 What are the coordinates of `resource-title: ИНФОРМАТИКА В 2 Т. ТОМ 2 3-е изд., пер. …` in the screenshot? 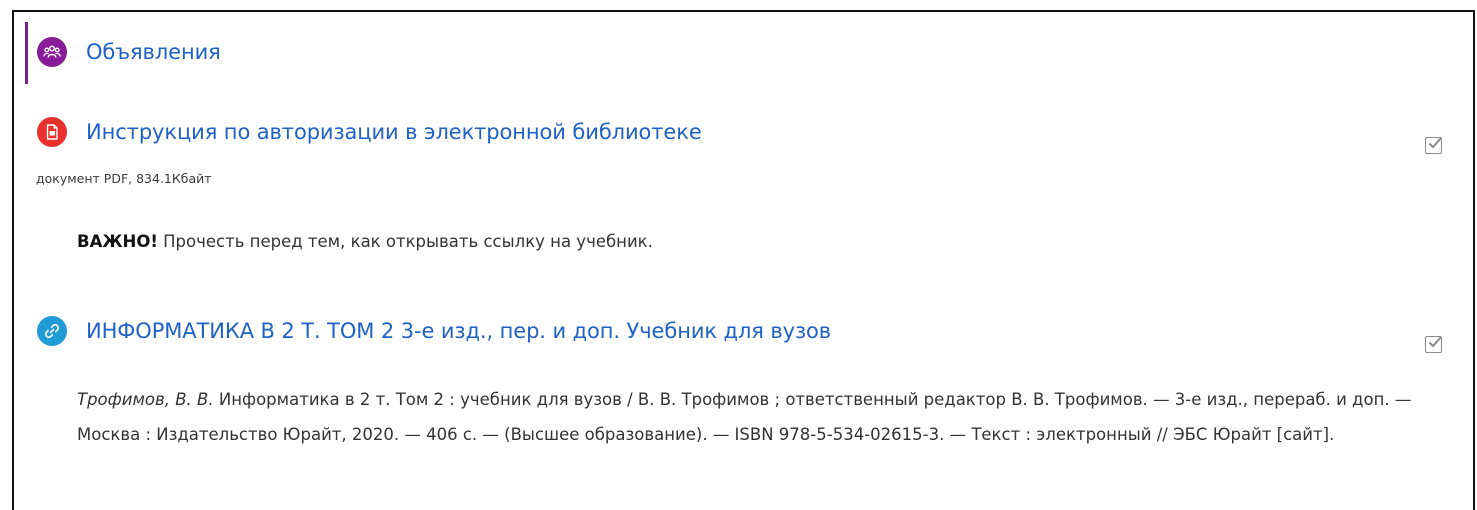 It's located at (458, 331).